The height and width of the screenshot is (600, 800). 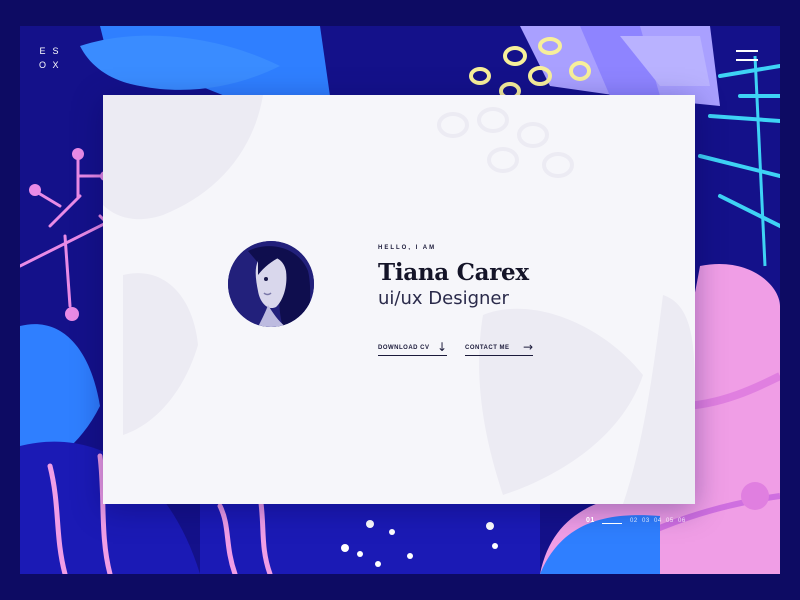 I want to click on logo-letter: X, so click(x=55, y=65).